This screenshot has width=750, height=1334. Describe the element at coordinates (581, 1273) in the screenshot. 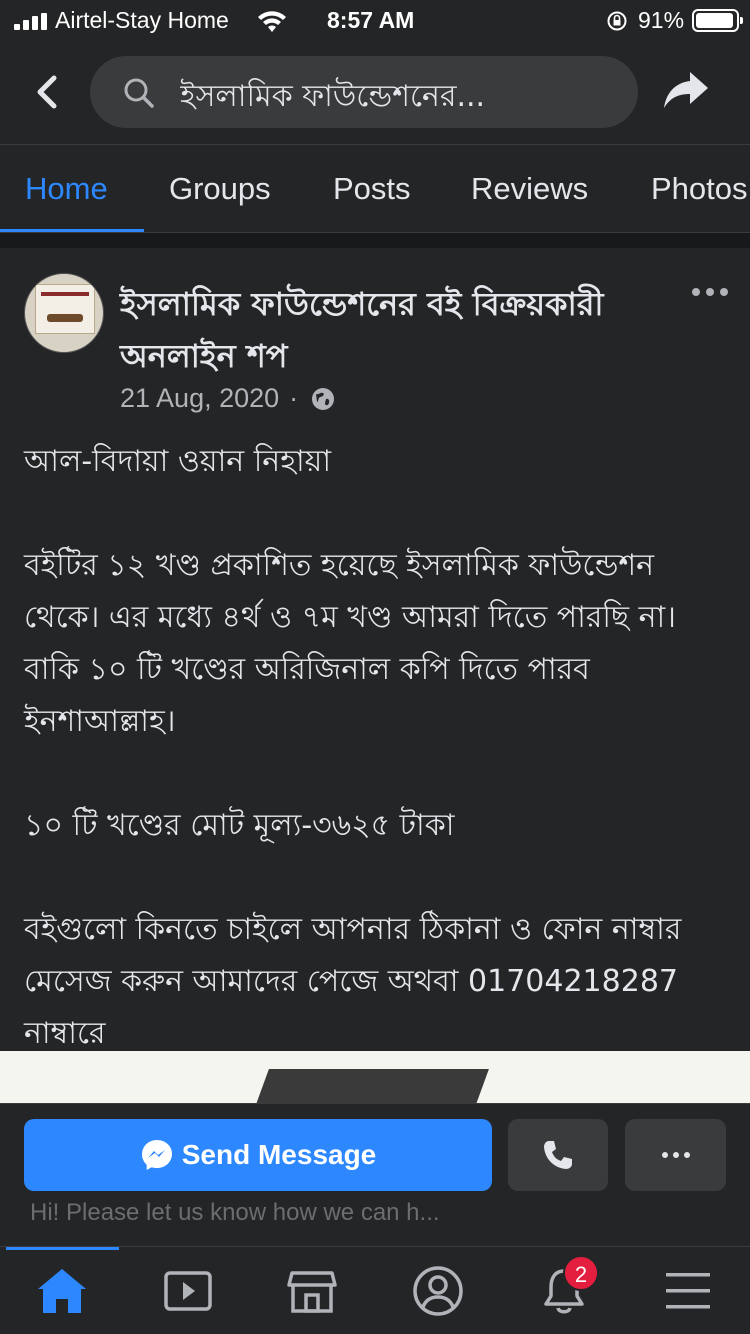

I see `notification-badge: 2` at that location.